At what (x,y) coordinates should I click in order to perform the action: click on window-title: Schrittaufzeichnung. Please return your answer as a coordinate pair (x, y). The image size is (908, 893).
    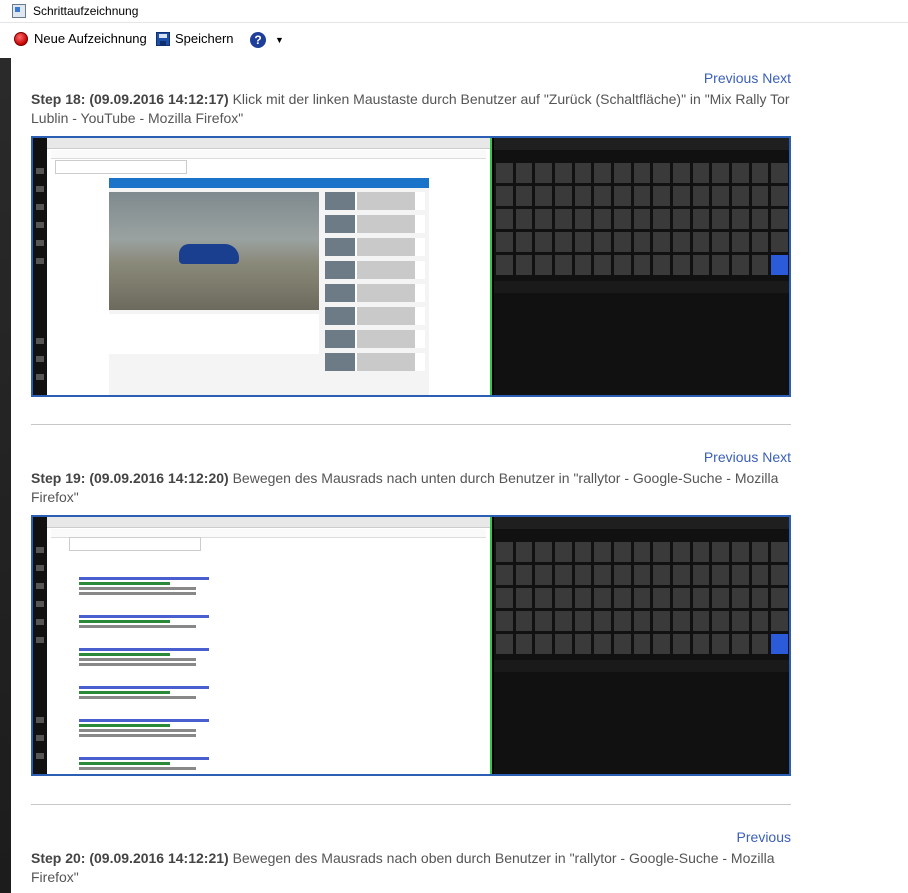
    Looking at the image, I should click on (86, 11).